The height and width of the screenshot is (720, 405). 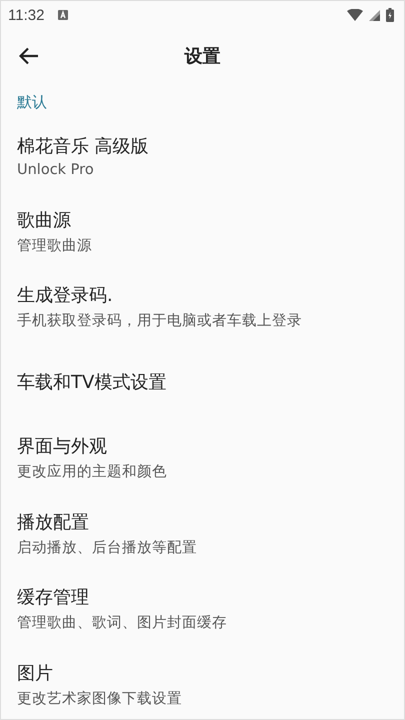 I want to click on status-time: 11:32, so click(x=26, y=15).